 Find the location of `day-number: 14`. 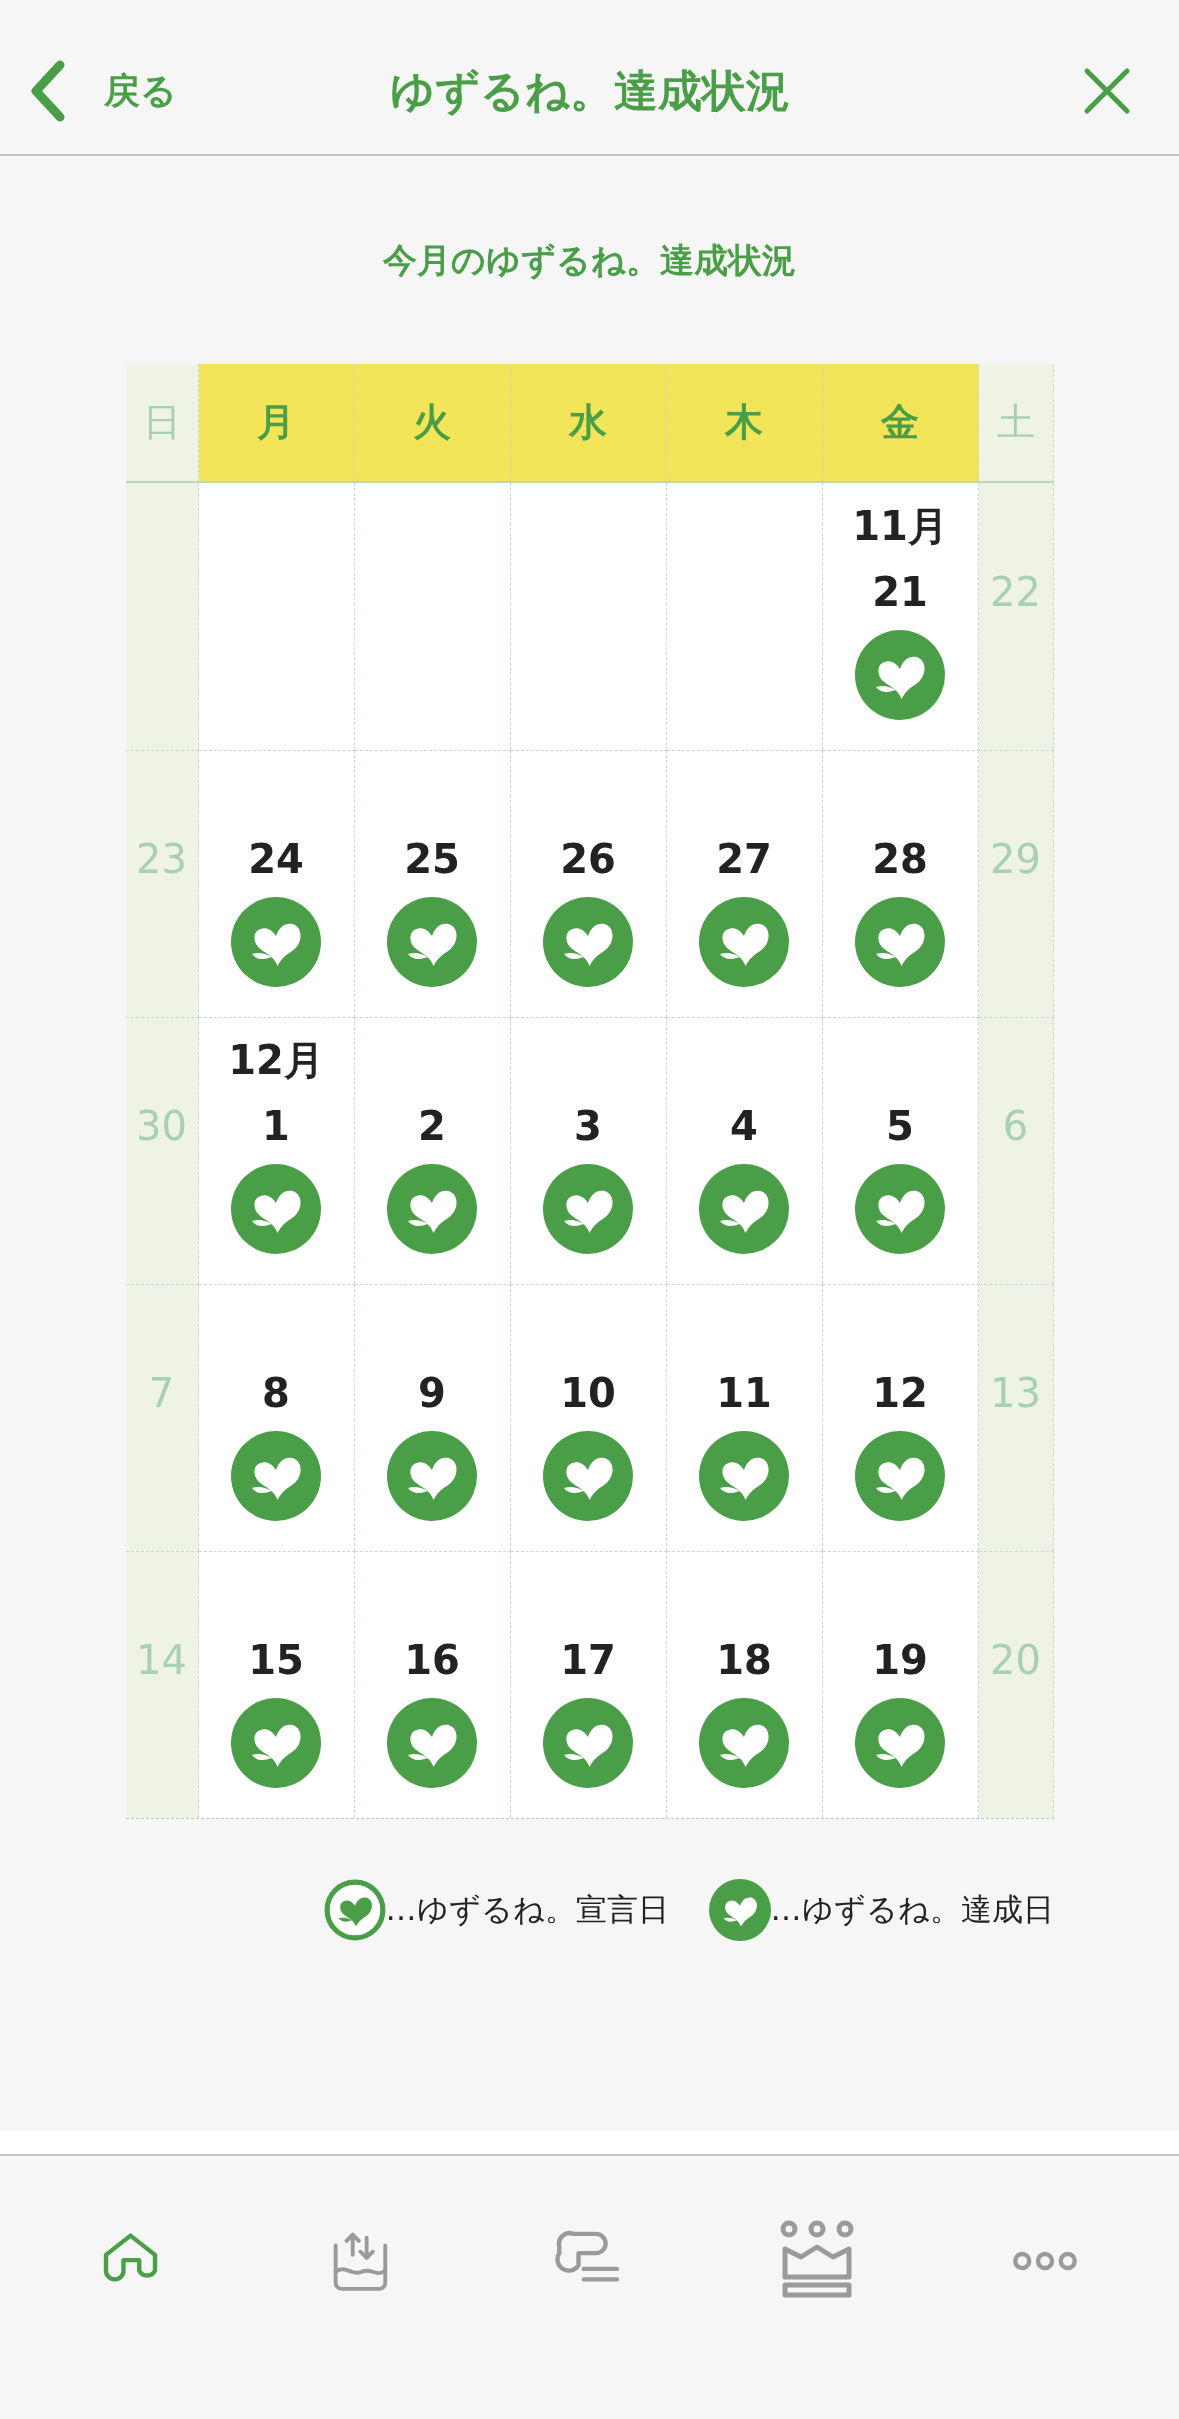

day-number: 14 is located at coordinates (161, 1660).